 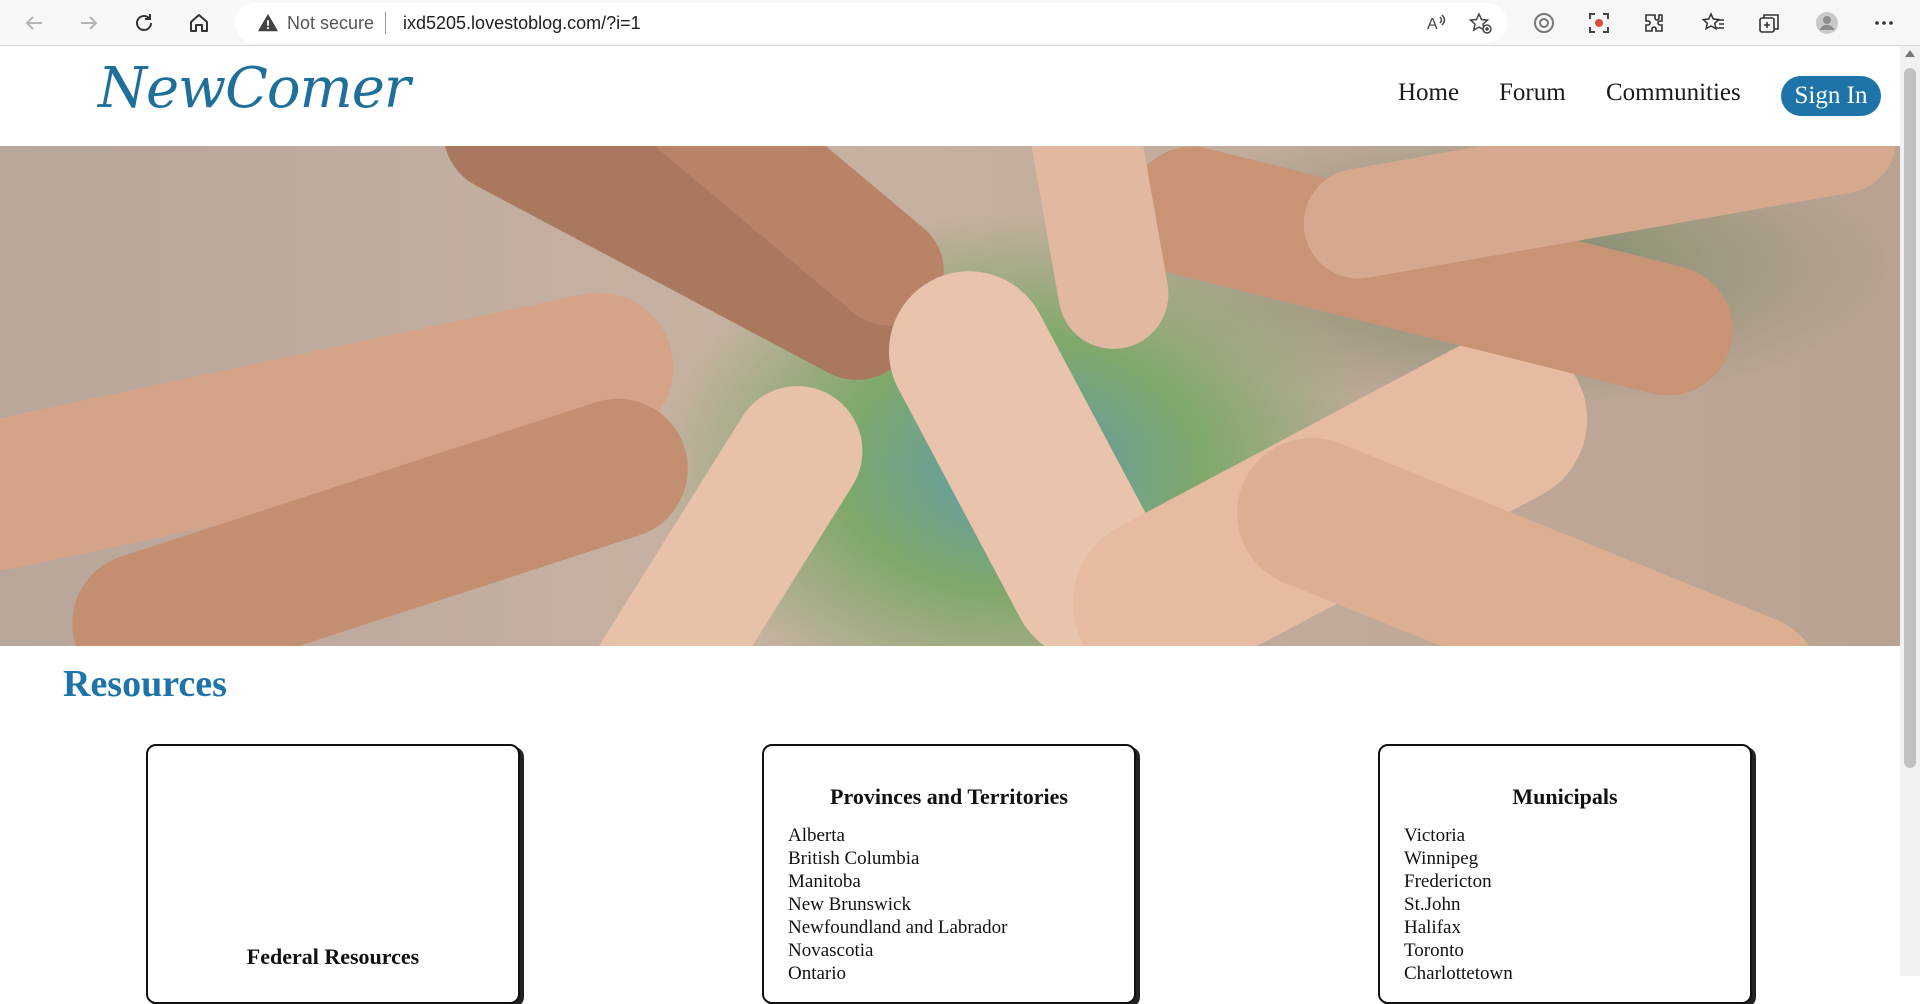 What do you see at coordinates (897, 973) in the screenshot?
I see `list-item: Ontario` at bounding box center [897, 973].